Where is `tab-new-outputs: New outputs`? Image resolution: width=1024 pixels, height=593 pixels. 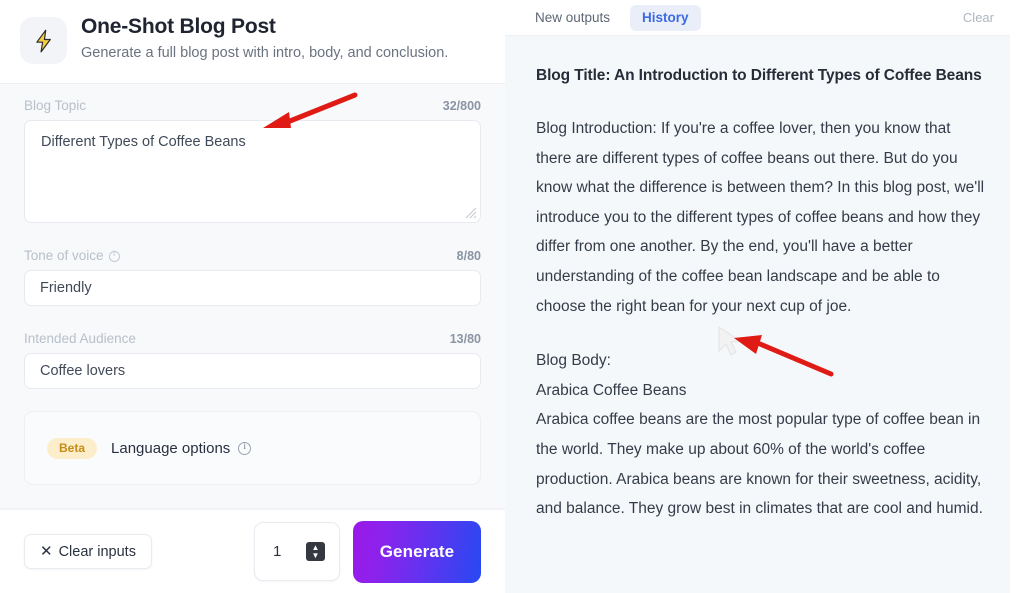 tab-new-outputs: New outputs is located at coordinates (572, 18).